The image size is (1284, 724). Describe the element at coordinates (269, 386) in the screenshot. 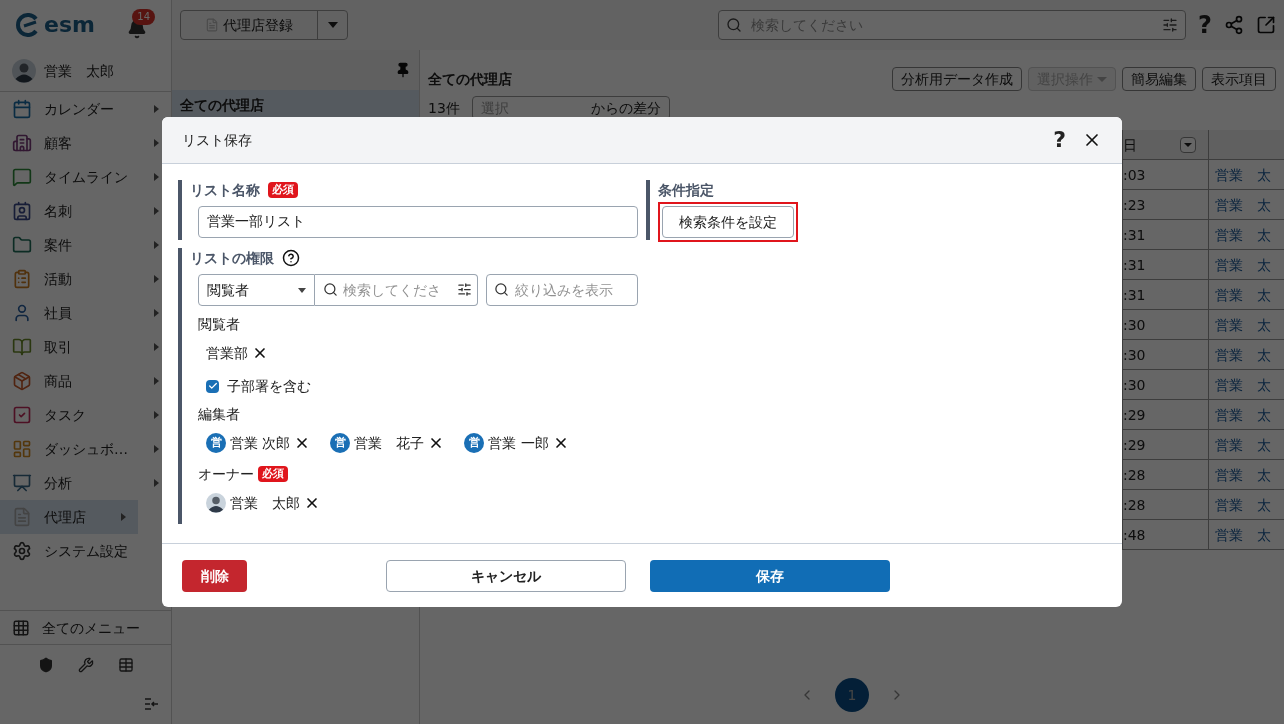

I see `checkbox-label: 子部署を含む` at that location.